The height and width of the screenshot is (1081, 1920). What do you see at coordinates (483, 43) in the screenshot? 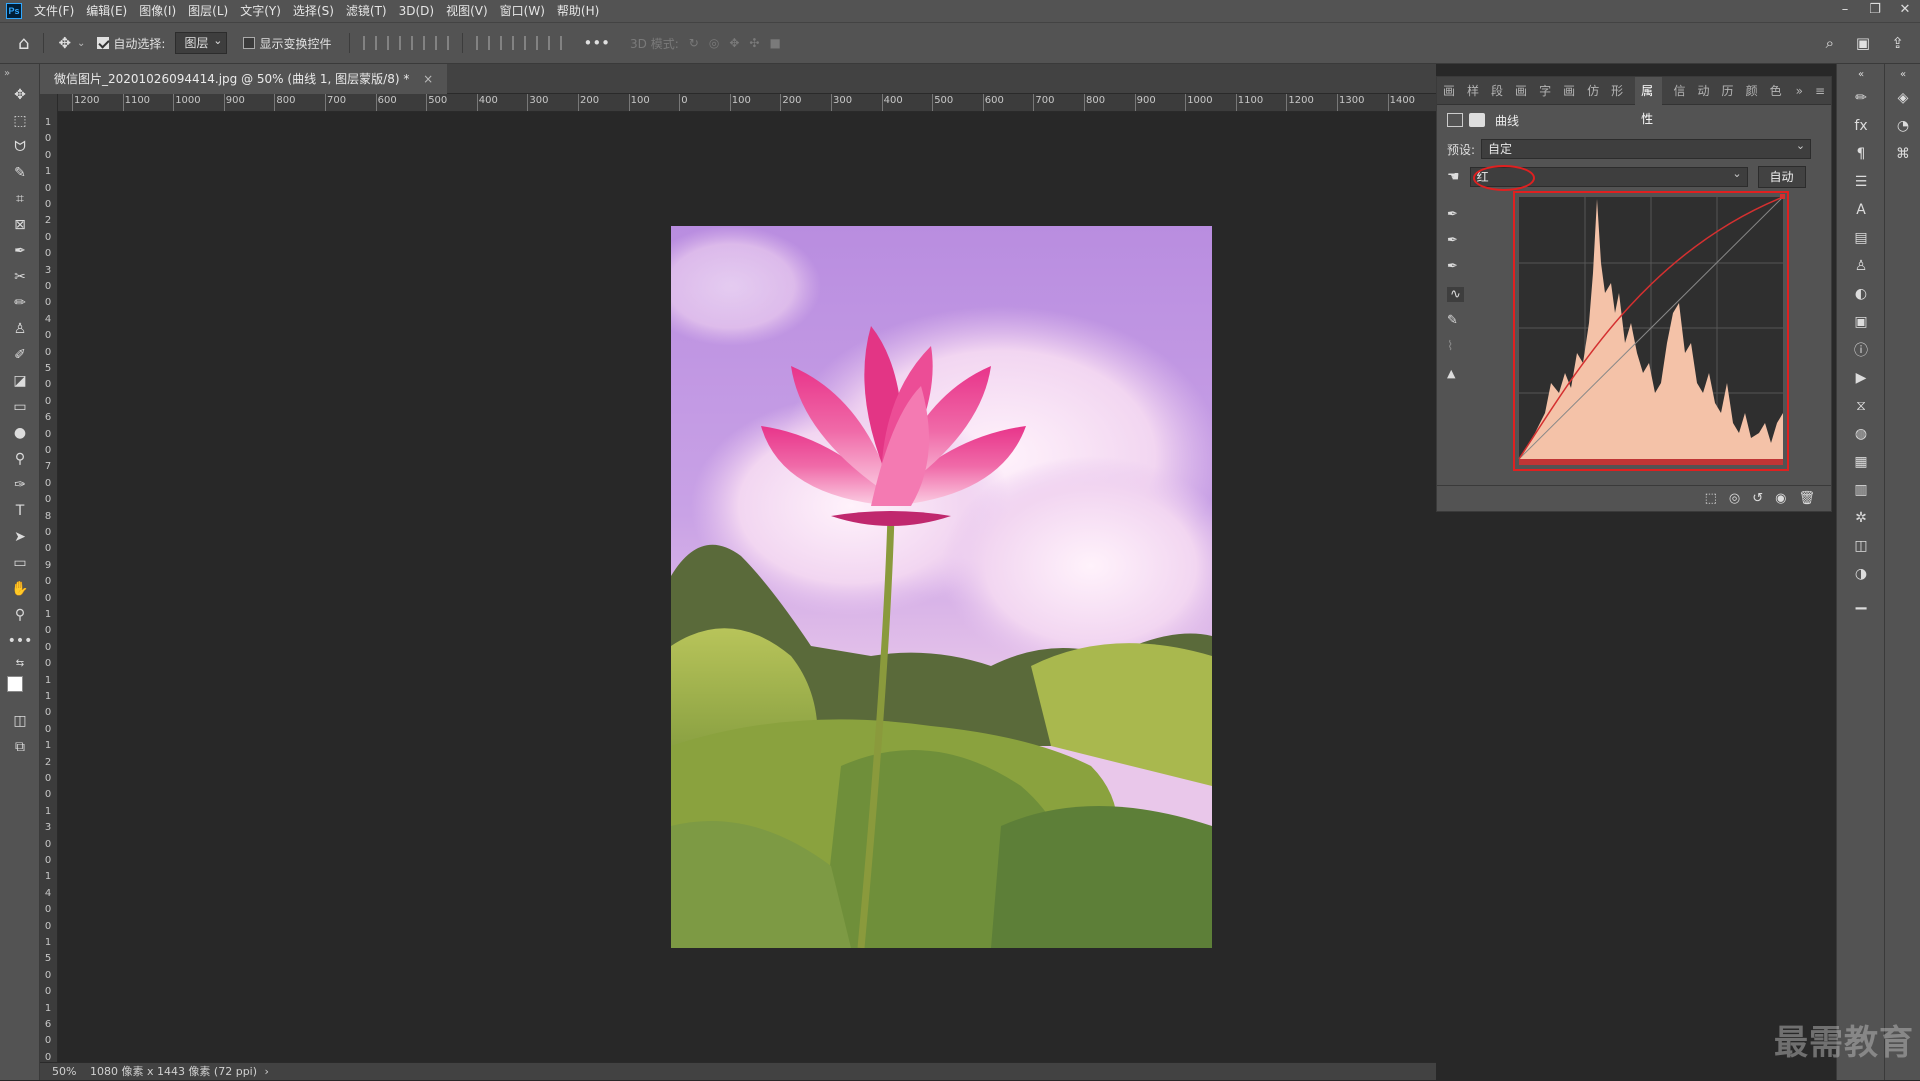
I see `align-top-icon` at bounding box center [483, 43].